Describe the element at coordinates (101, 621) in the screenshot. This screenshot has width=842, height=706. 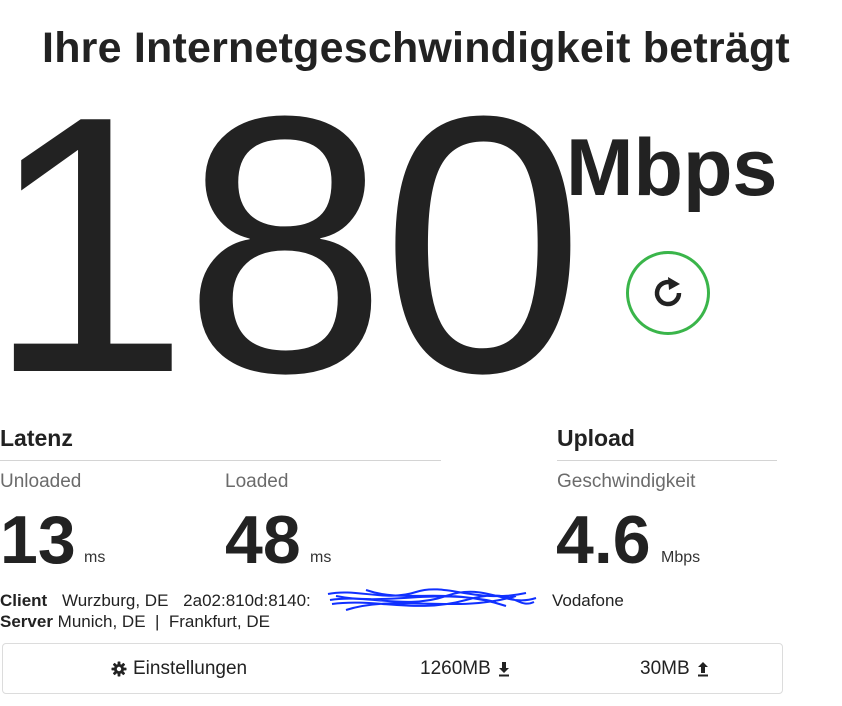
I see `server-location-1: Munich, DE` at that location.